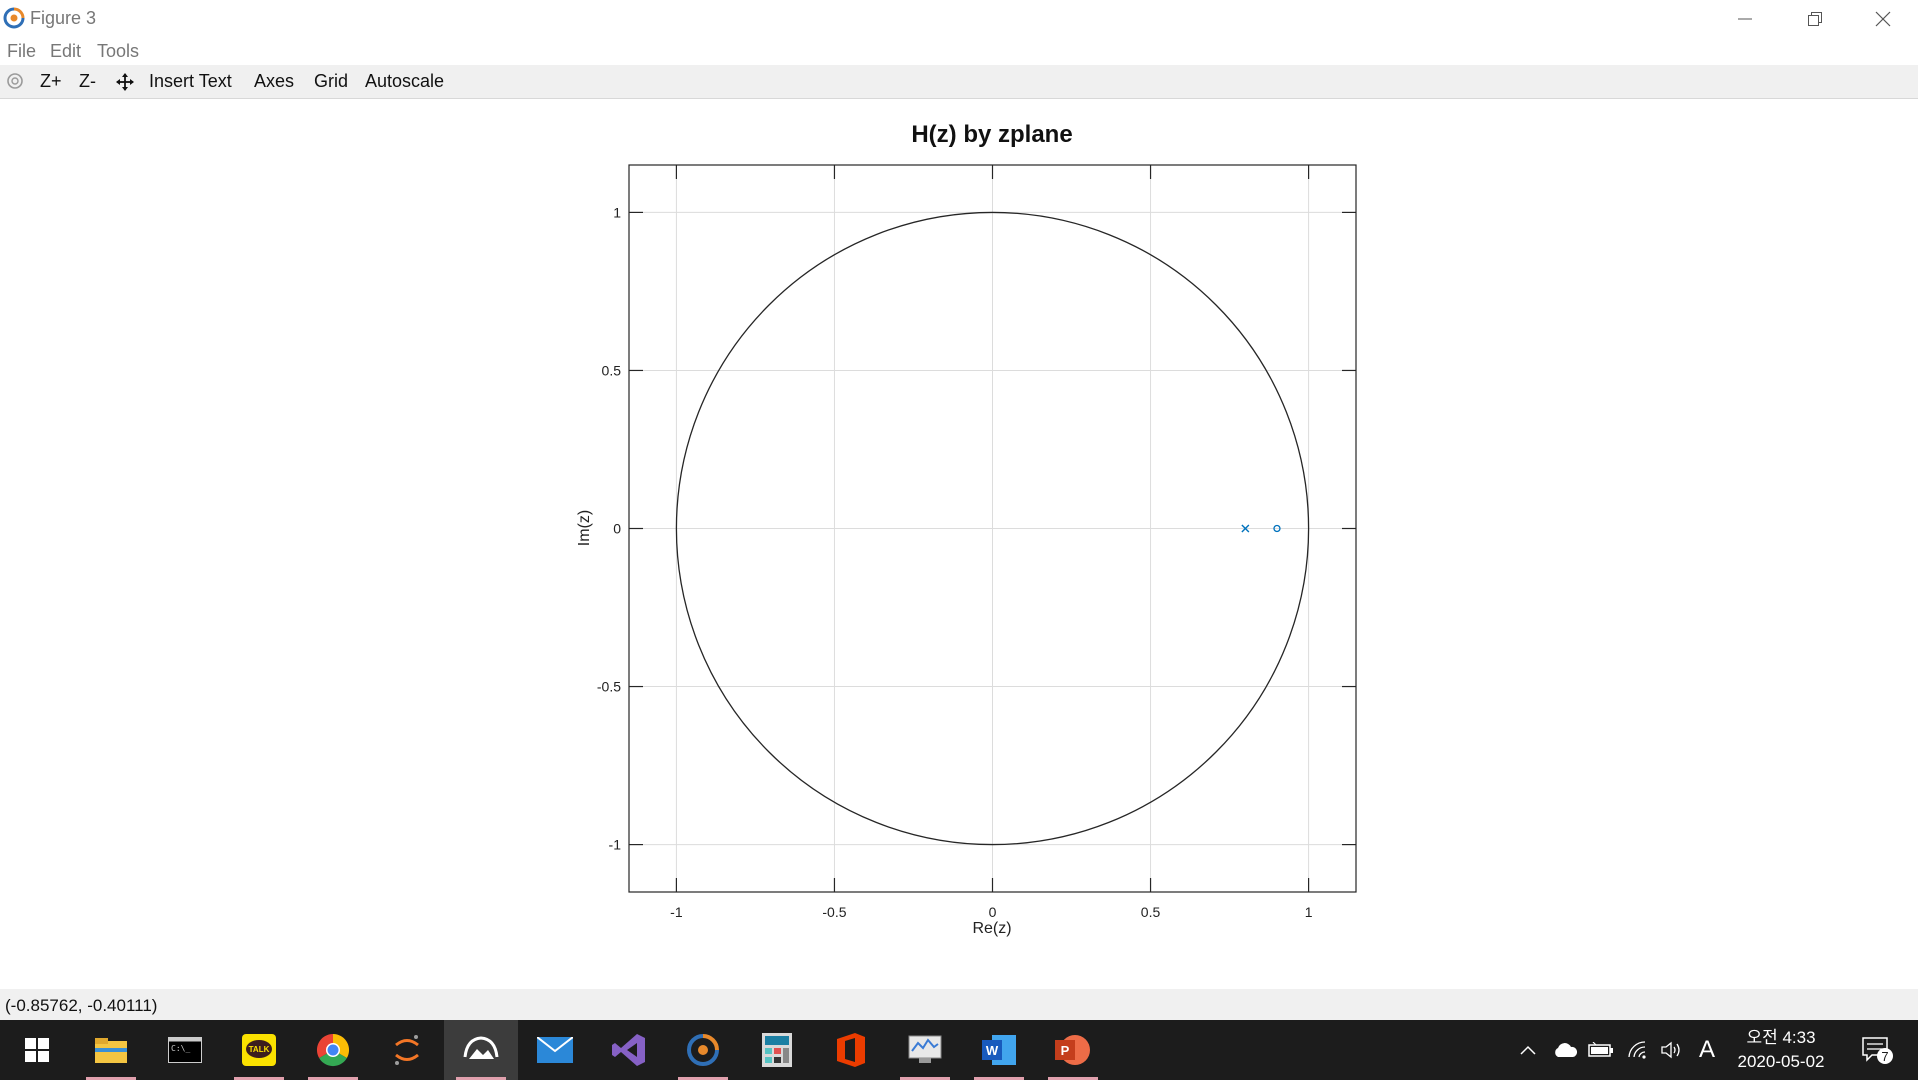 The image size is (1918, 1080). I want to click on x-tick-label: 0.5, so click(1151, 912).